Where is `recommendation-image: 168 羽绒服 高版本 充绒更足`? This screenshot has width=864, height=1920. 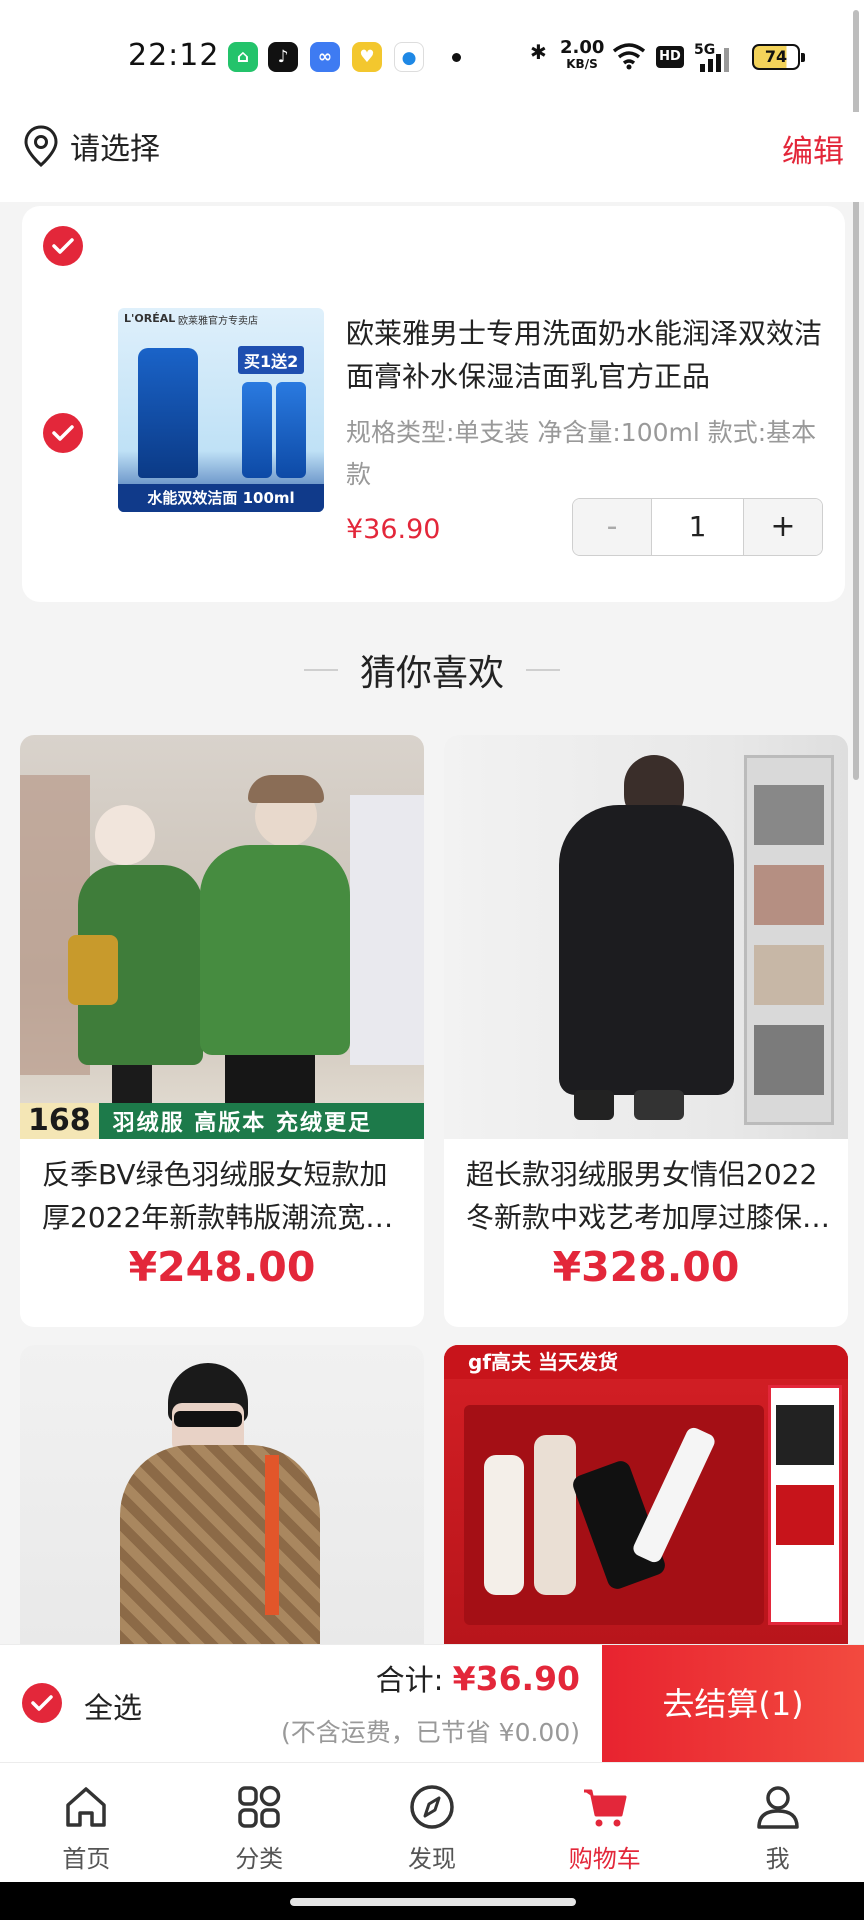
recommendation-image: 168 羽绒服 高版本 充绒更足 is located at coordinates (222, 937).